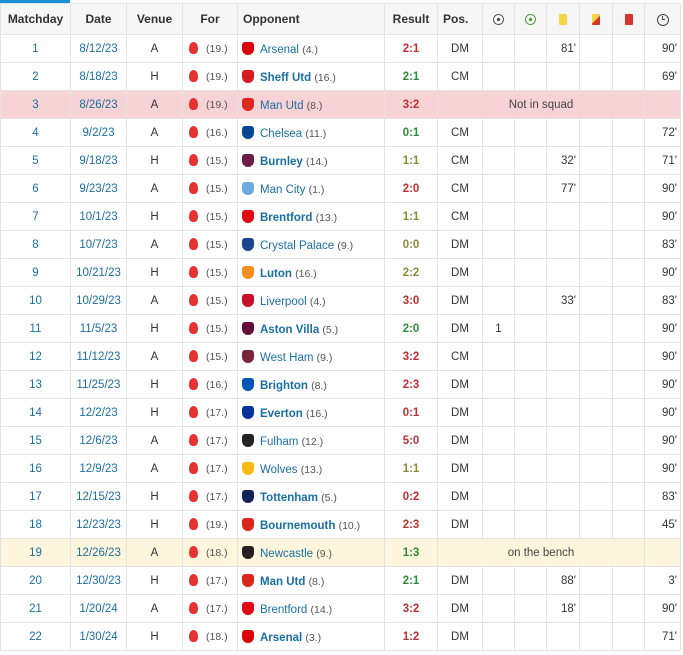 This screenshot has height=655, width=683. What do you see at coordinates (35, 384) in the screenshot?
I see `matchday-link: 13` at bounding box center [35, 384].